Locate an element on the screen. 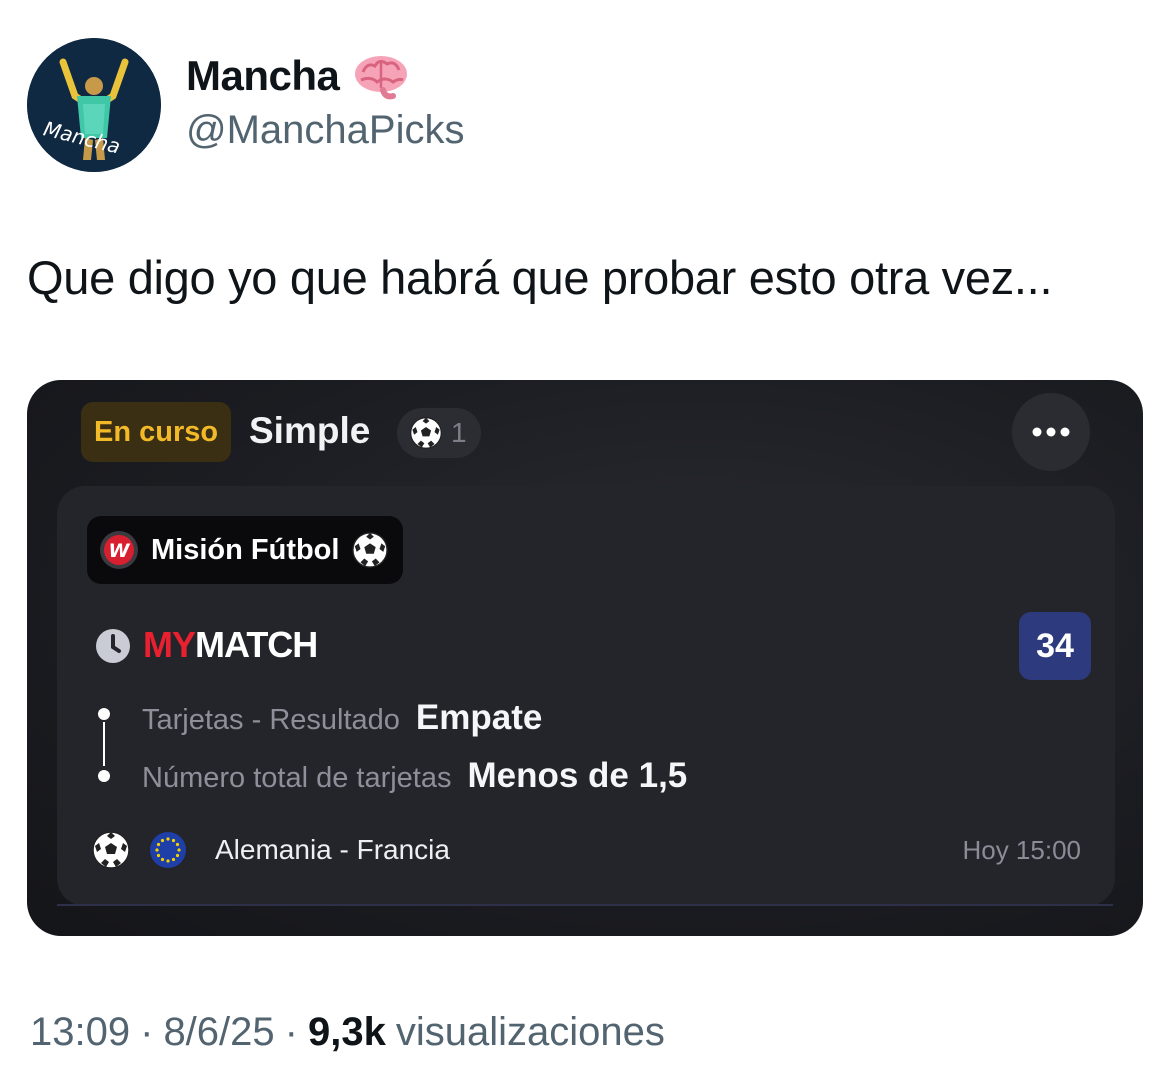 The height and width of the screenshot is (1068, 1170). selection-pick: Empate is located at coordinates (479, 717).